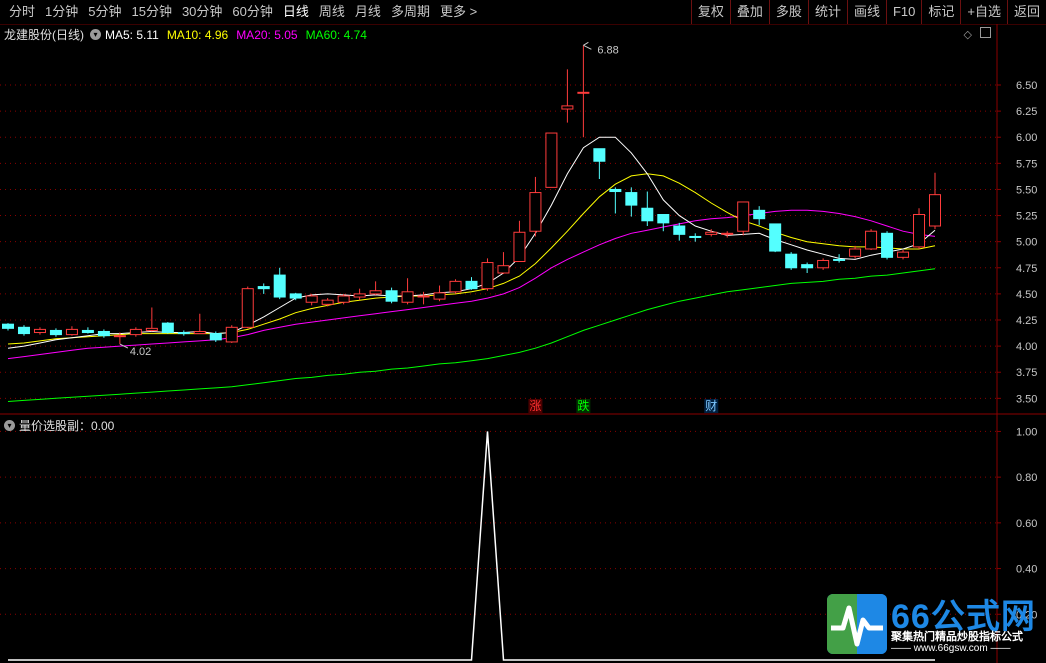 Image resolution: width=1046 pixels, height=663 pixels. Describe the element at coordinates (458, 12) in the screenshot. I see `period-tab-10: 更多 >` at that location.